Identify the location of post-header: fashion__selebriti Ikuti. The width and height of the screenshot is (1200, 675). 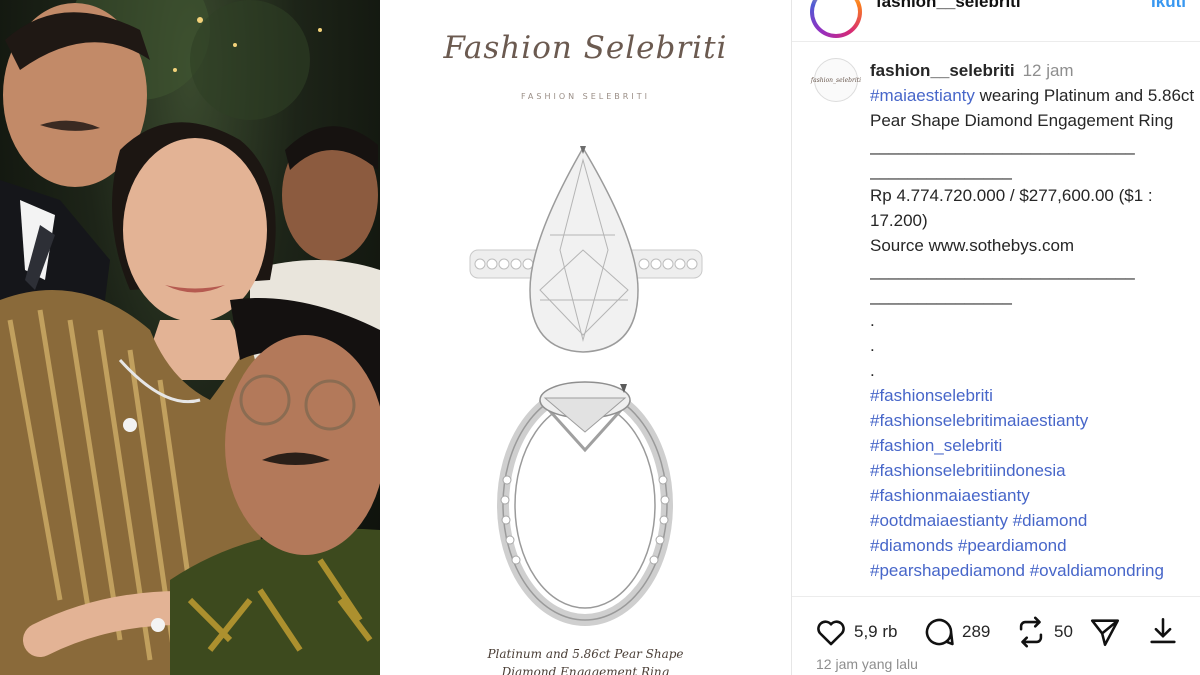
(996, 21).